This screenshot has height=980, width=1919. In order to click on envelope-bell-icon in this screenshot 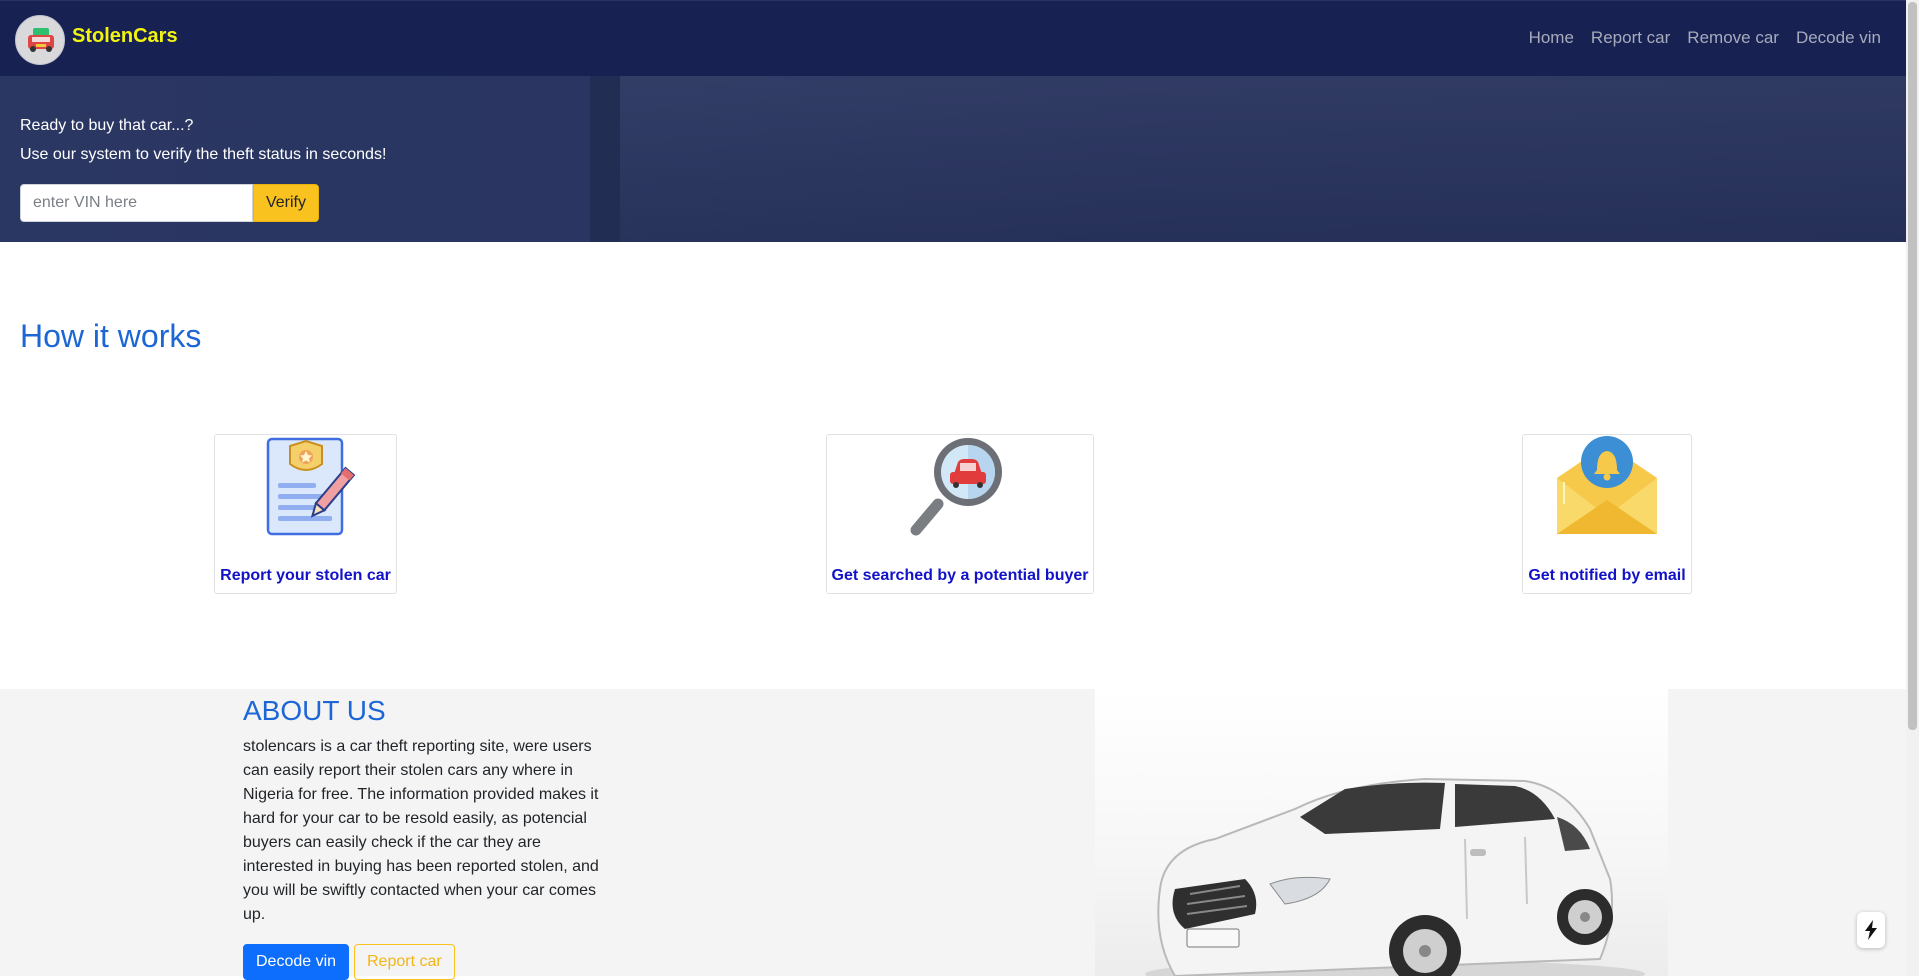, I will do `click(1607, 485)`.